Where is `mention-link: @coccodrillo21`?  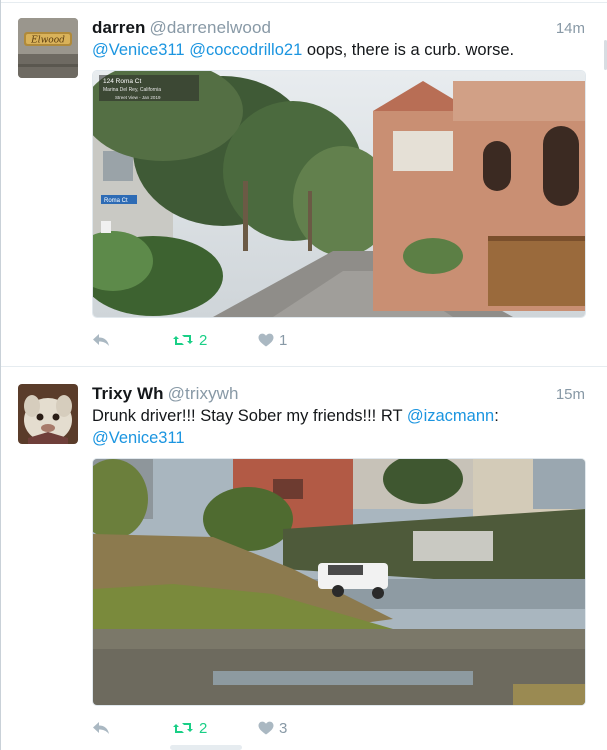 mention-link: @coccodrillo21 is located at coordinates (245, 50).